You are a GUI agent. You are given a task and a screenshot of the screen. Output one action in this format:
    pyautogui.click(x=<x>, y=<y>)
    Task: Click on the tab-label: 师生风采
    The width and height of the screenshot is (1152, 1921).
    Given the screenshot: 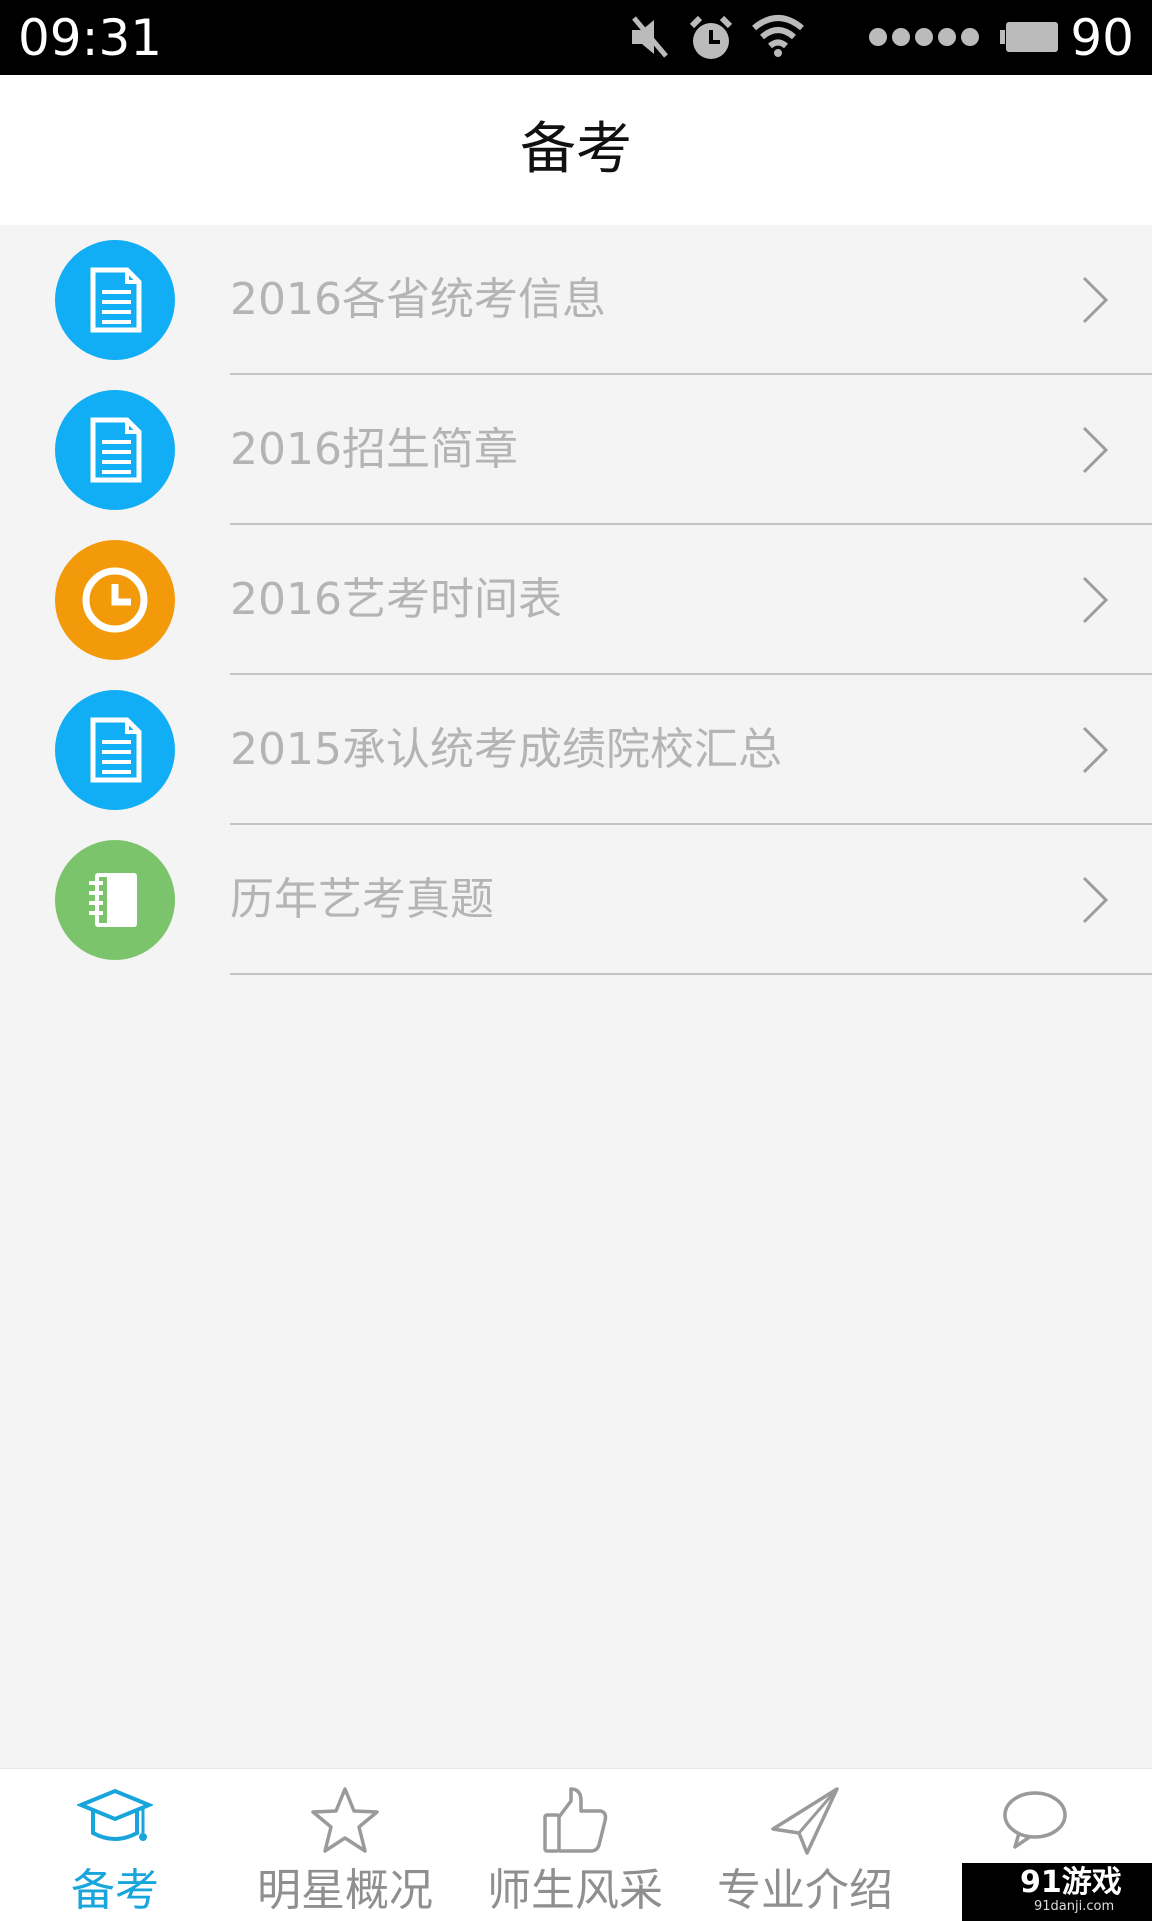 What is the action you would take?
    pyautogui.click(x=575, y=1890)
    